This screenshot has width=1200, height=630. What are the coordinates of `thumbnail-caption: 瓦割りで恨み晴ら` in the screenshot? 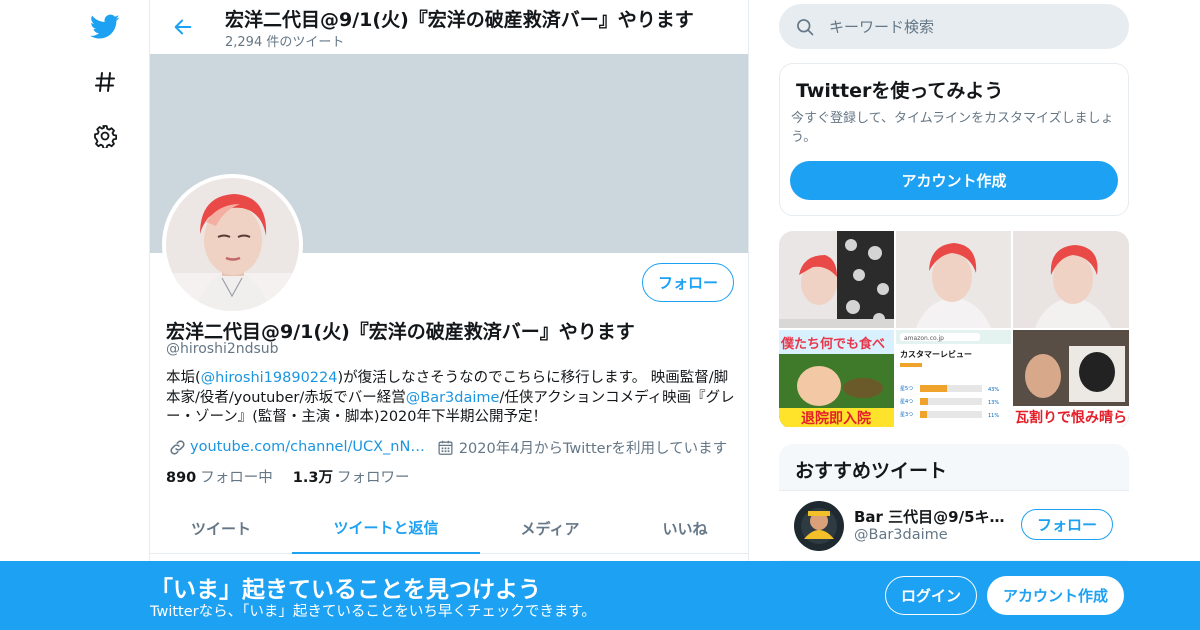 It's located at (1071, 417).